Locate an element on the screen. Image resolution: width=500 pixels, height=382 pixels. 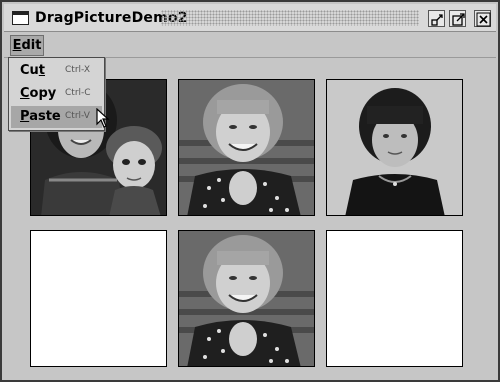
menu-item-paste-mnemonic: P is located at coordinates (25, 116).